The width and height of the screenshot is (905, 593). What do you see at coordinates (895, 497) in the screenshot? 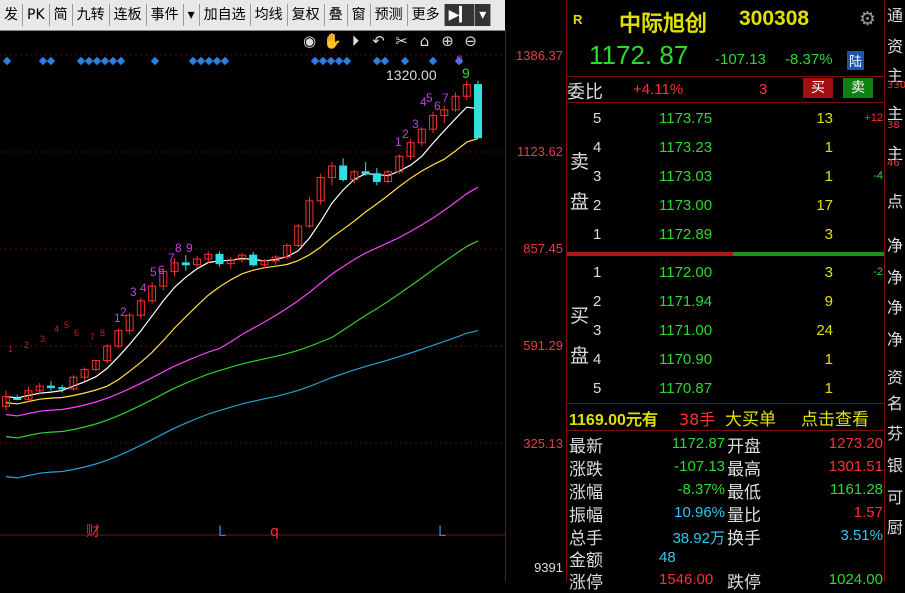
I see `side-text: 可` at bounding box center [895, 497].